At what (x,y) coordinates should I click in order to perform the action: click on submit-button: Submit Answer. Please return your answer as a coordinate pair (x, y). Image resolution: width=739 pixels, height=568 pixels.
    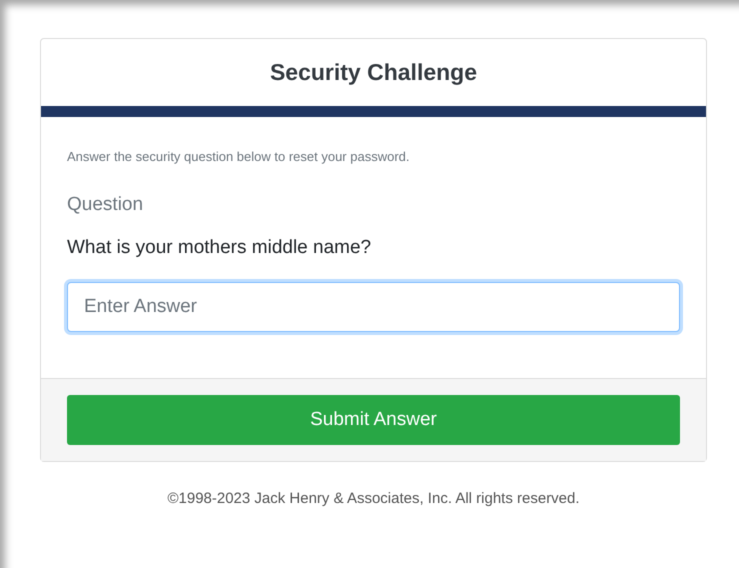
    Looking at the image, I should click on (373, 420).